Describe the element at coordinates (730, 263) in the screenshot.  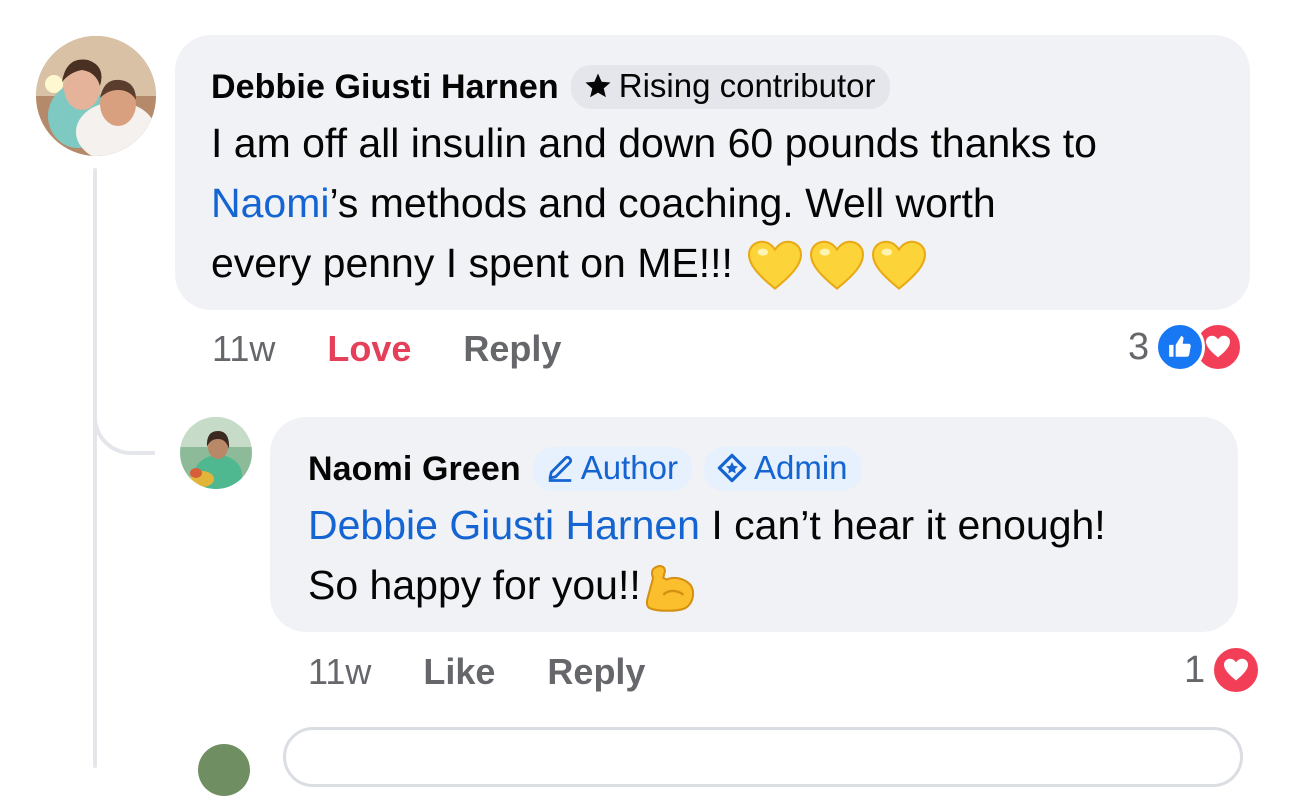
I see `comment-line: every penny I spent on ME!!!` at that location.